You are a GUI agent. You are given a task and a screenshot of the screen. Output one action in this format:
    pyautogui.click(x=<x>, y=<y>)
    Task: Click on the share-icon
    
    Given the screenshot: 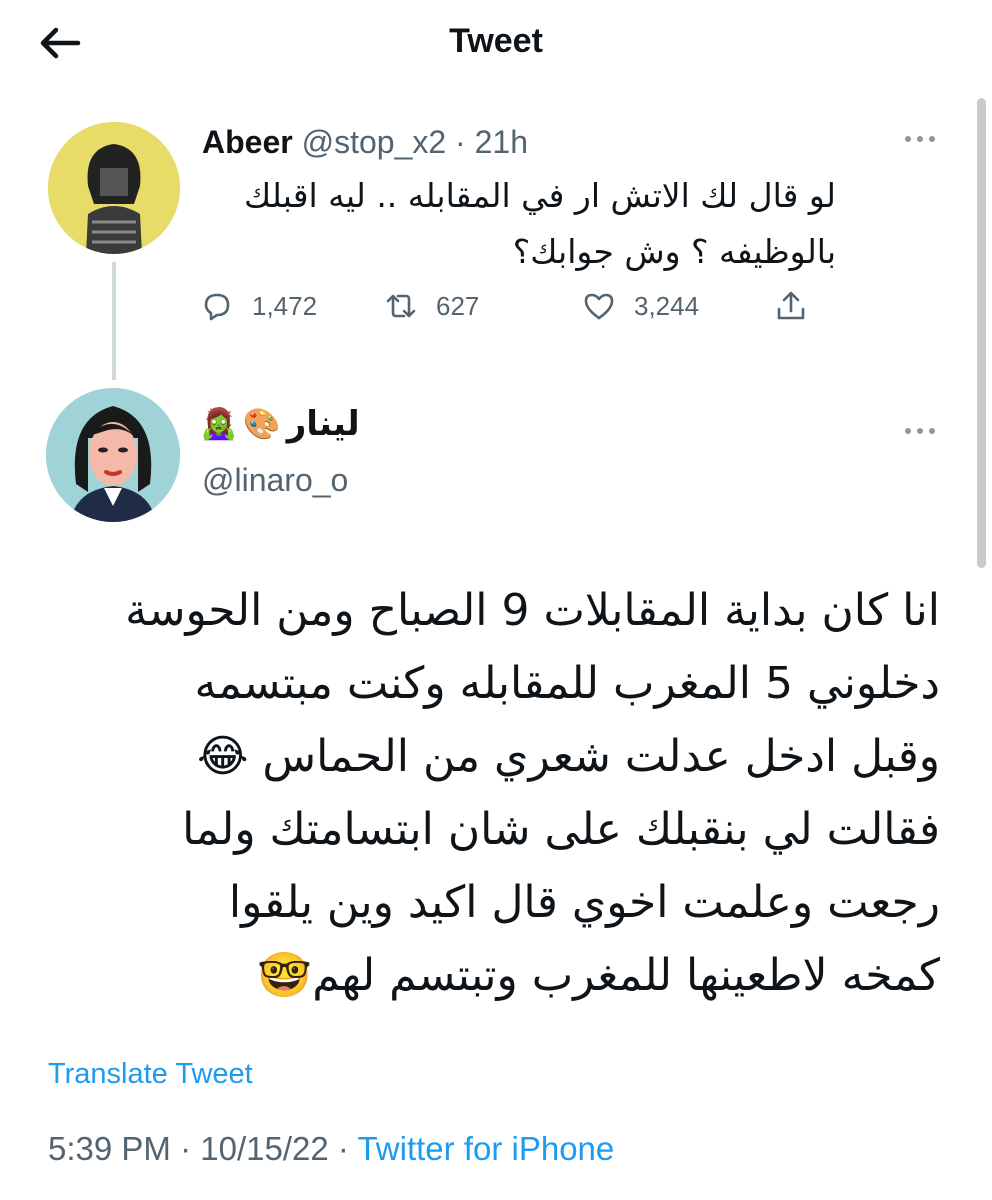 What is the action you would take?
    pyautogui.click(x=791, y=305)
    